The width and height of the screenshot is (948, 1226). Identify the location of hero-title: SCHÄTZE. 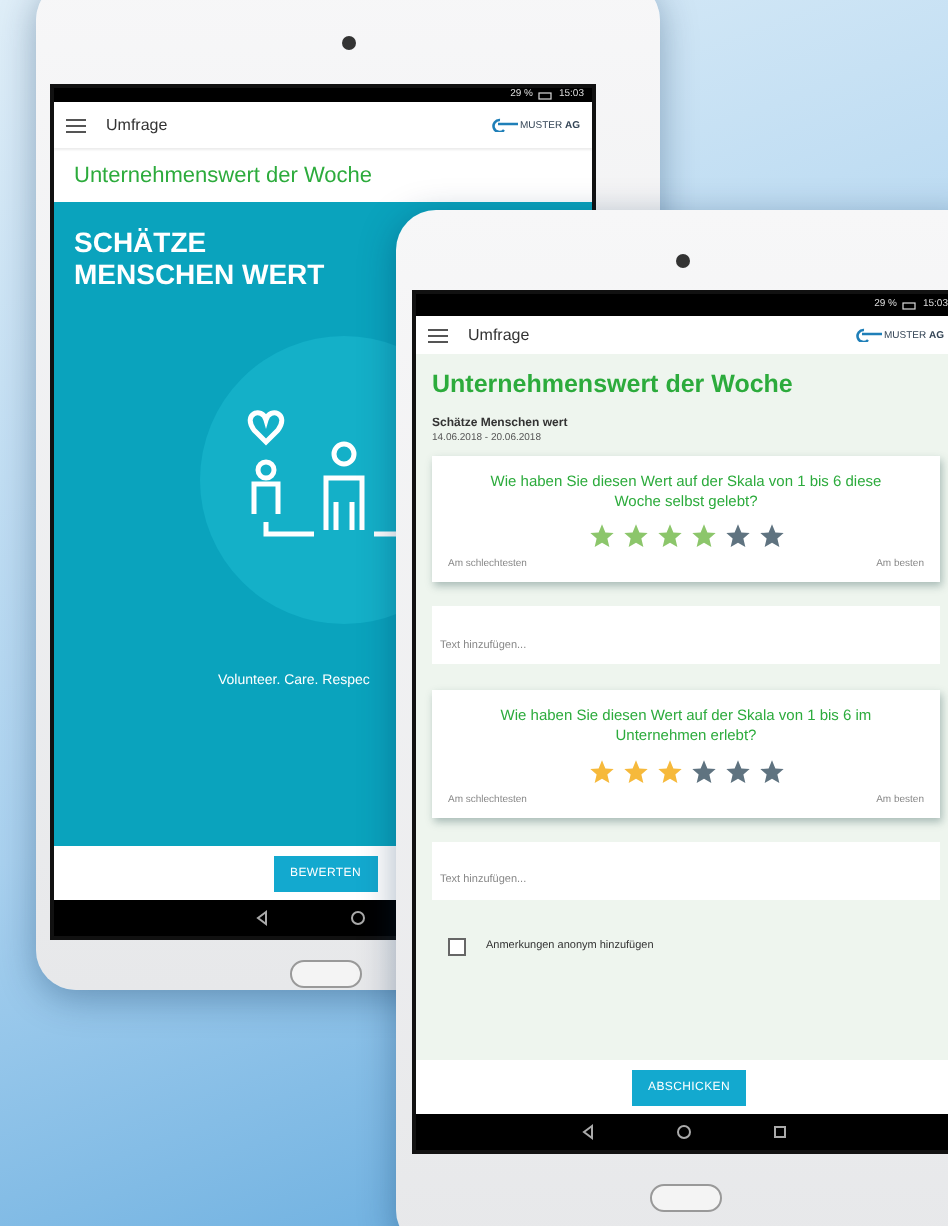
(141, 242).